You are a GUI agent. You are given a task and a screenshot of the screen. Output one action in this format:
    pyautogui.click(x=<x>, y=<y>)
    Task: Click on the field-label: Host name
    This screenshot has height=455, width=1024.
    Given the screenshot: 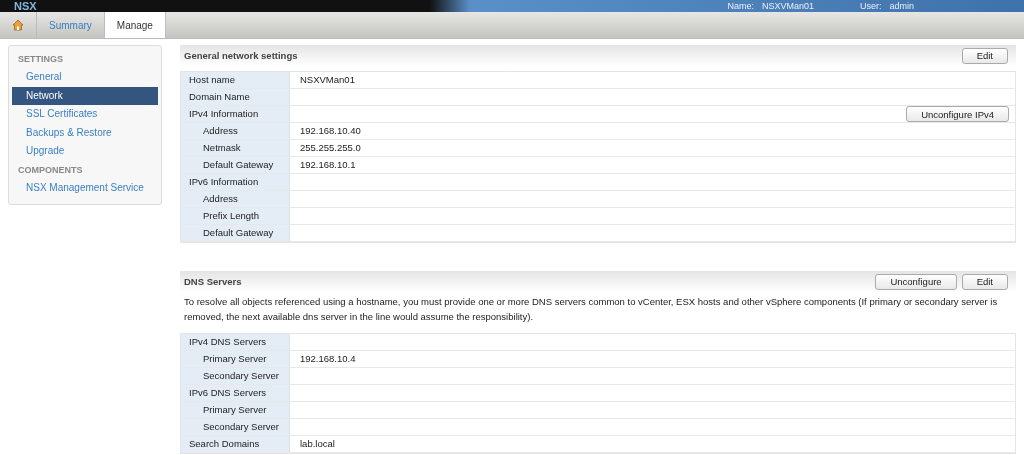 What is the action you would take?
    pyautogui.click(x=235, y=80)
    